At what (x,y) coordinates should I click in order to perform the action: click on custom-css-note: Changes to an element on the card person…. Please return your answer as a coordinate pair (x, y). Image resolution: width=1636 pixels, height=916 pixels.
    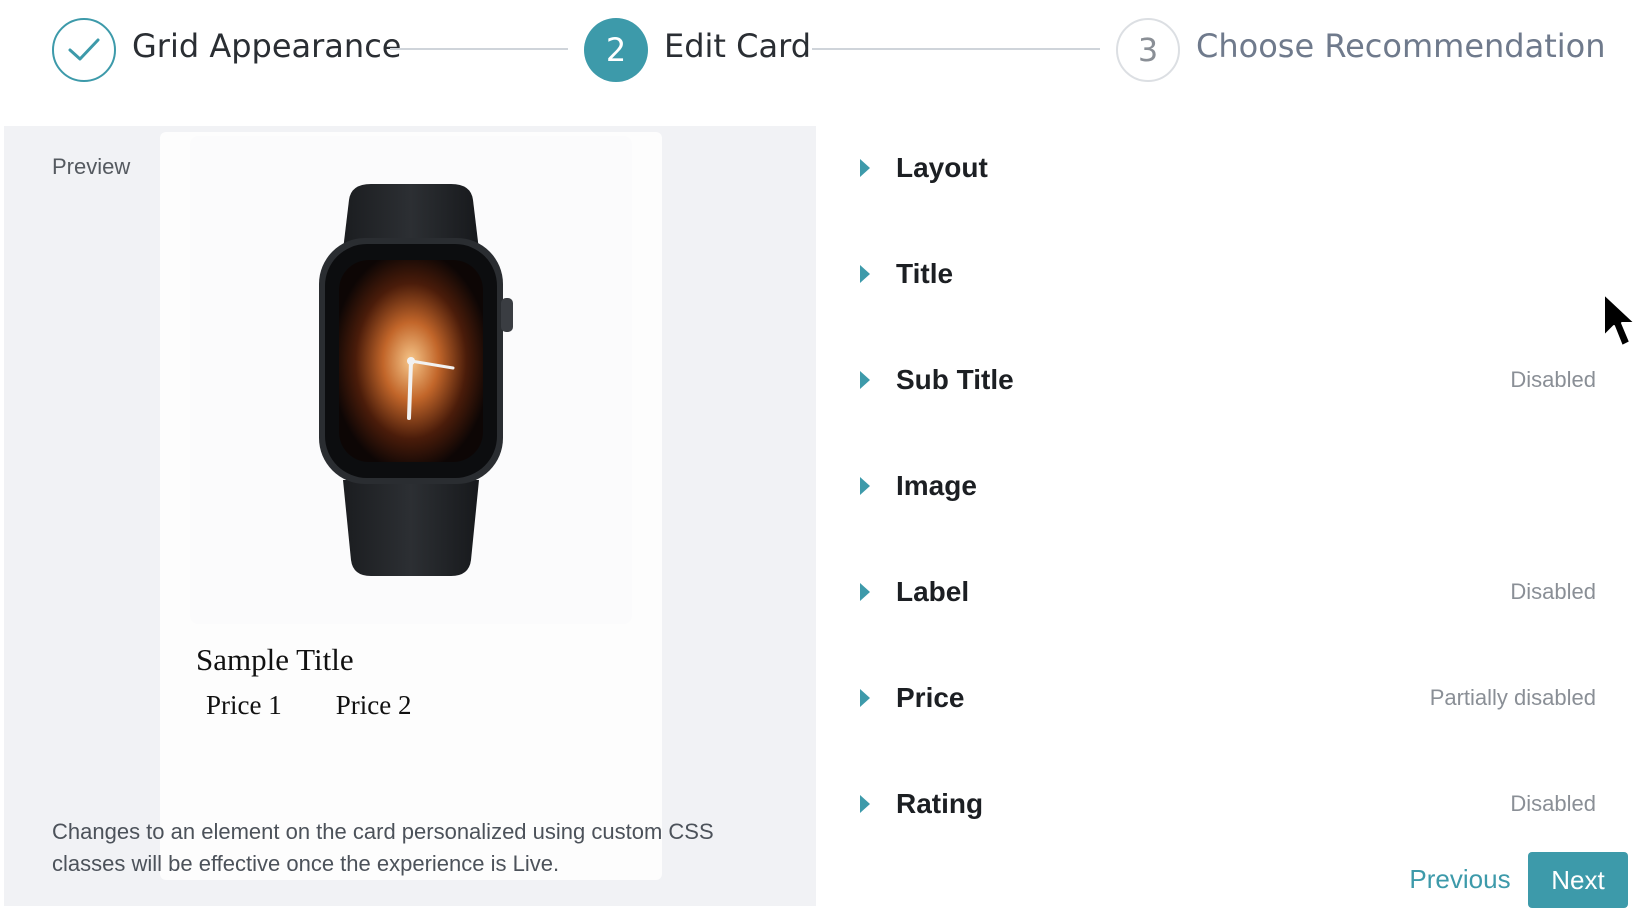
    Looking at the image, I should click on (383, 847).